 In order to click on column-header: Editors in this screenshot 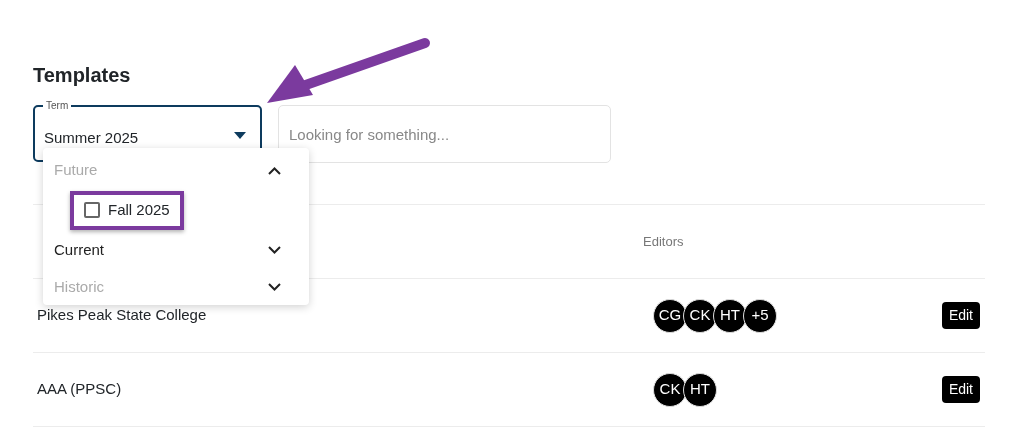, I will do `click(663, 241)`.